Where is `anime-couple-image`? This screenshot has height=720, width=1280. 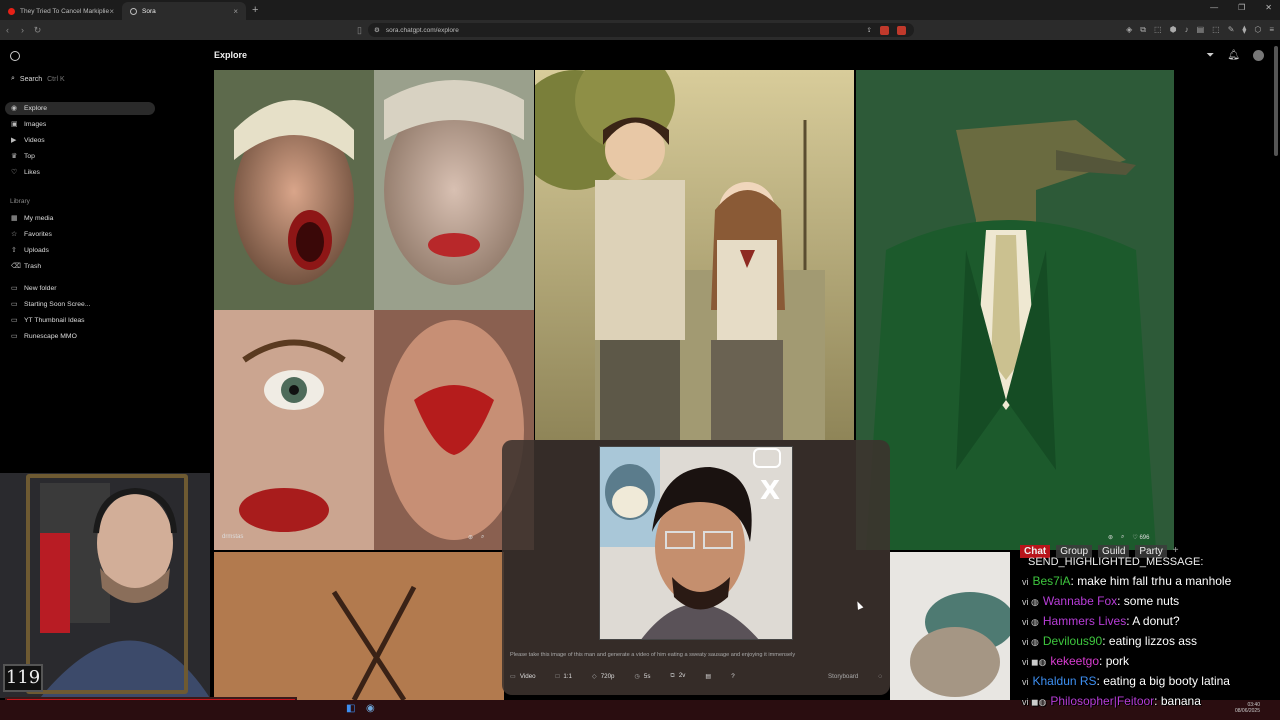 anime-couple-image is located at coordinates (694, 255).